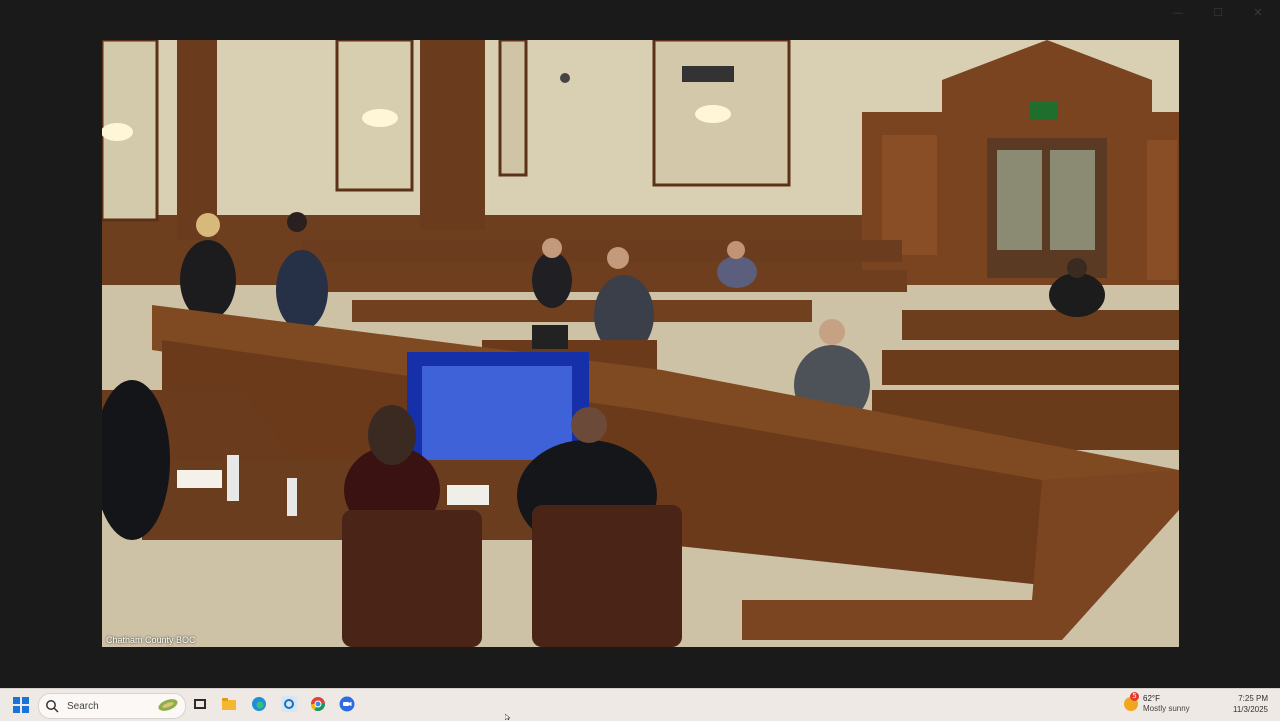 The height and width of the screenshot is (721, 1280). I want to click on taskbar-search: Search, so click(112, 706).